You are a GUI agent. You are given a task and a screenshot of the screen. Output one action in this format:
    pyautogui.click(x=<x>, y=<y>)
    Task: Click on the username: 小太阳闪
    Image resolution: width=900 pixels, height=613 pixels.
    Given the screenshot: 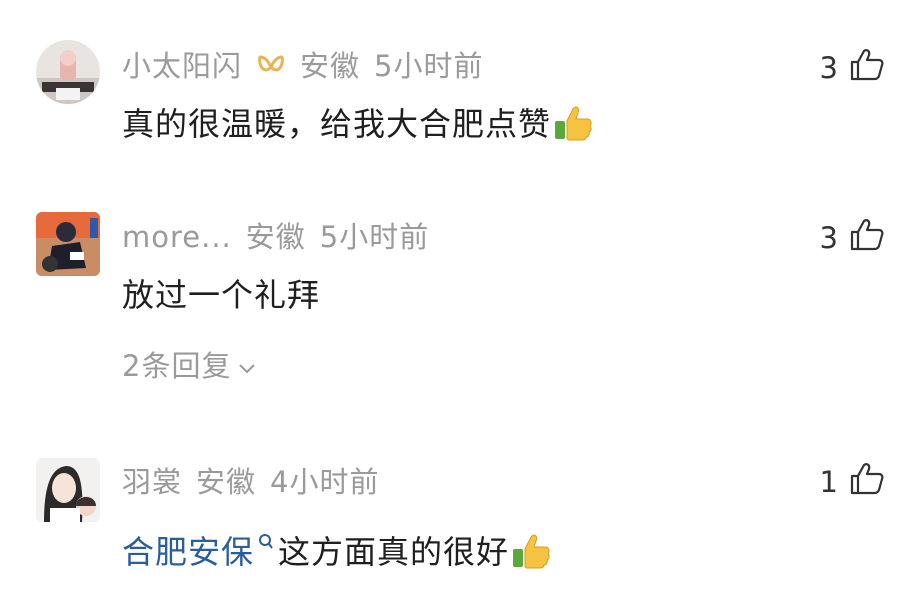 What is the action you would take?
    pyautogui.click(x=182, y=66)
    